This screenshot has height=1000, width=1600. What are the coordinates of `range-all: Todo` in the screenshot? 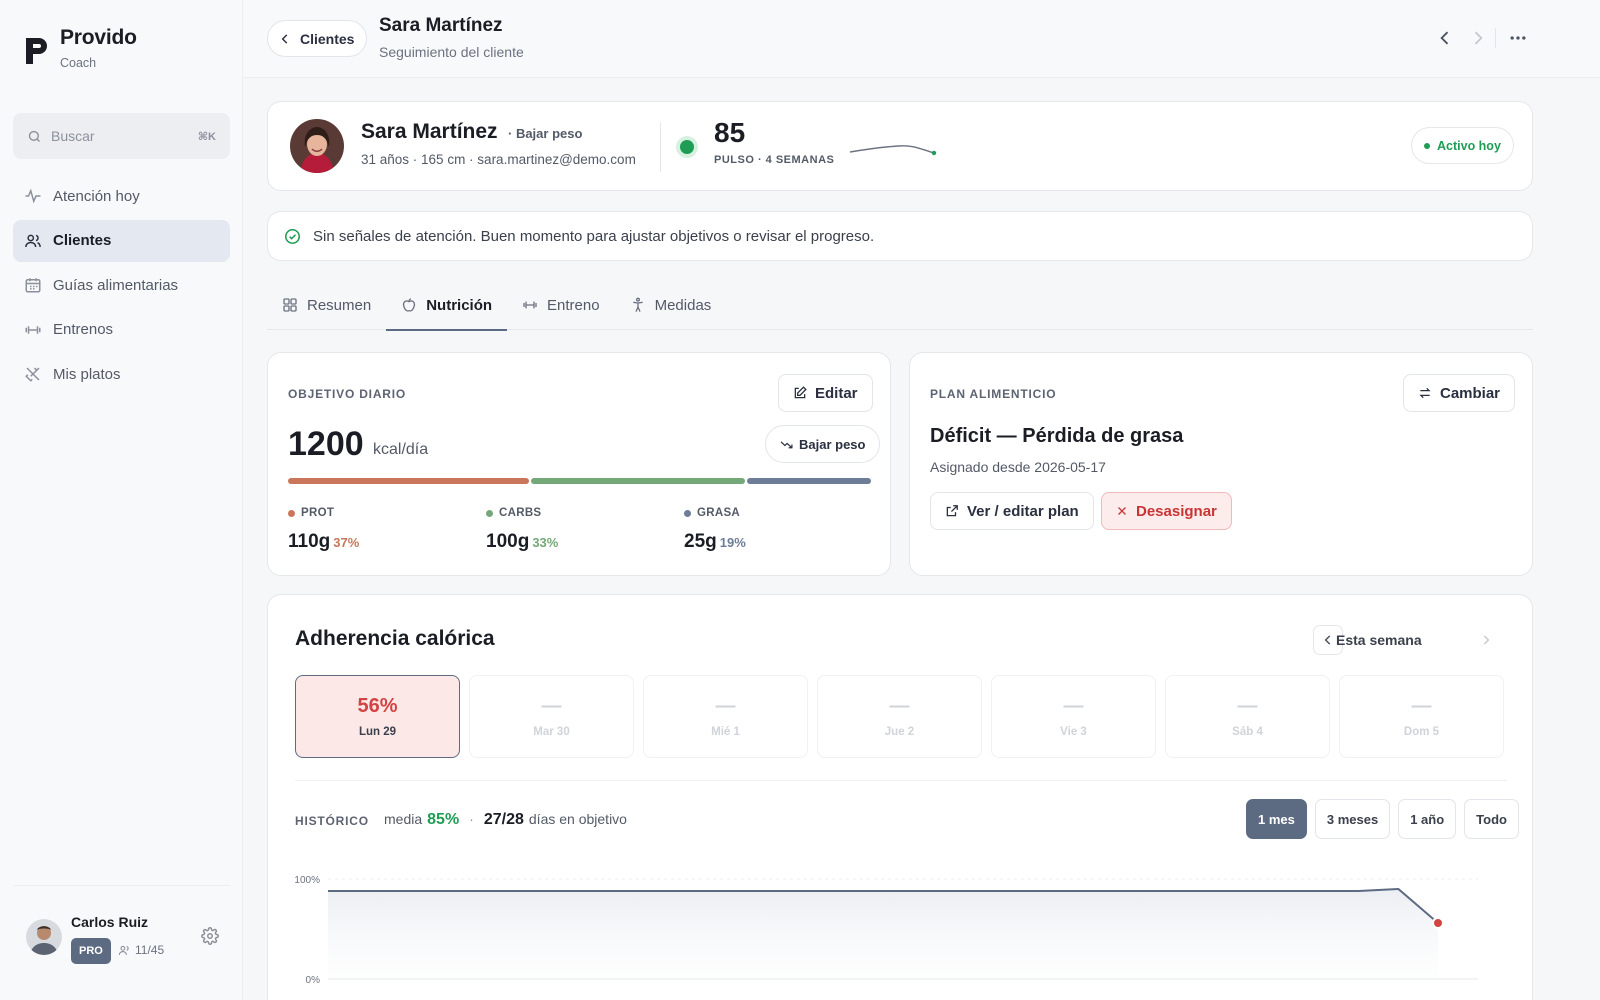 It's located at (1491, 819).